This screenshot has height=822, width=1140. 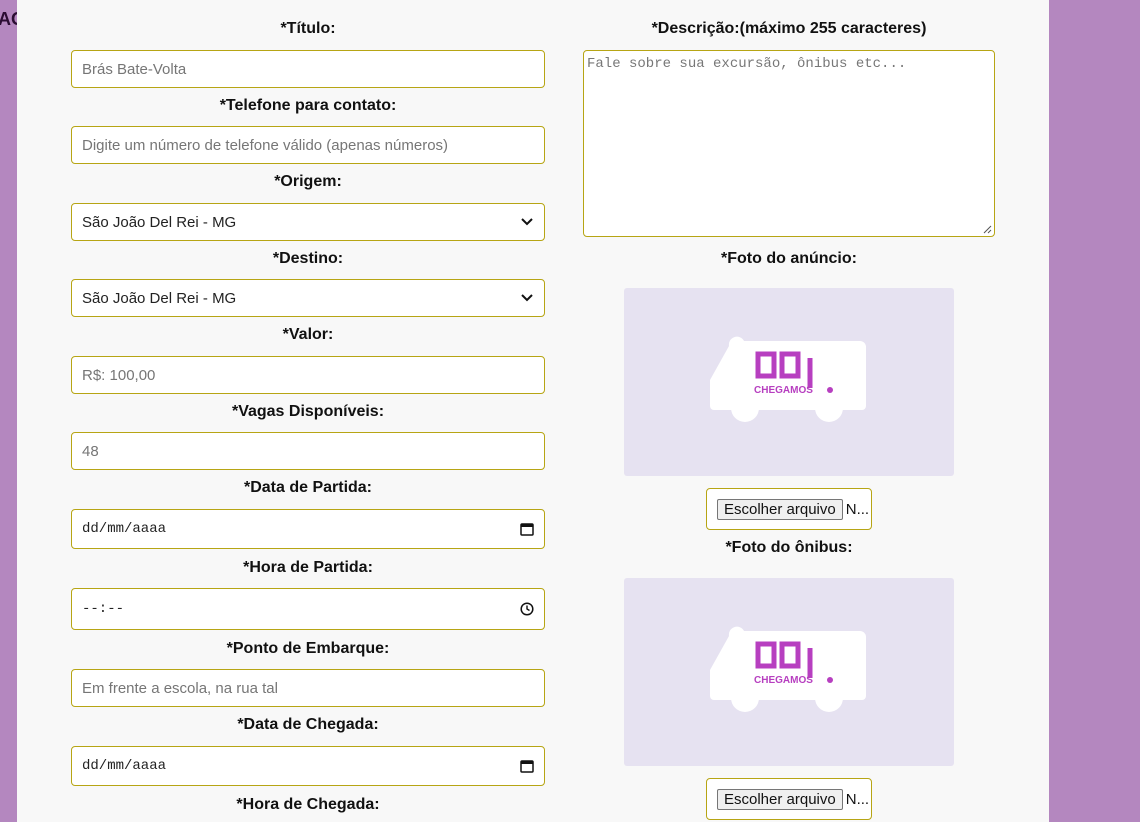 What do you see at coordinates (124, 529) in the screenshot?
I see `data-partida-placeholder: dd/mm/aaaa` at bounding box center [124, 529].